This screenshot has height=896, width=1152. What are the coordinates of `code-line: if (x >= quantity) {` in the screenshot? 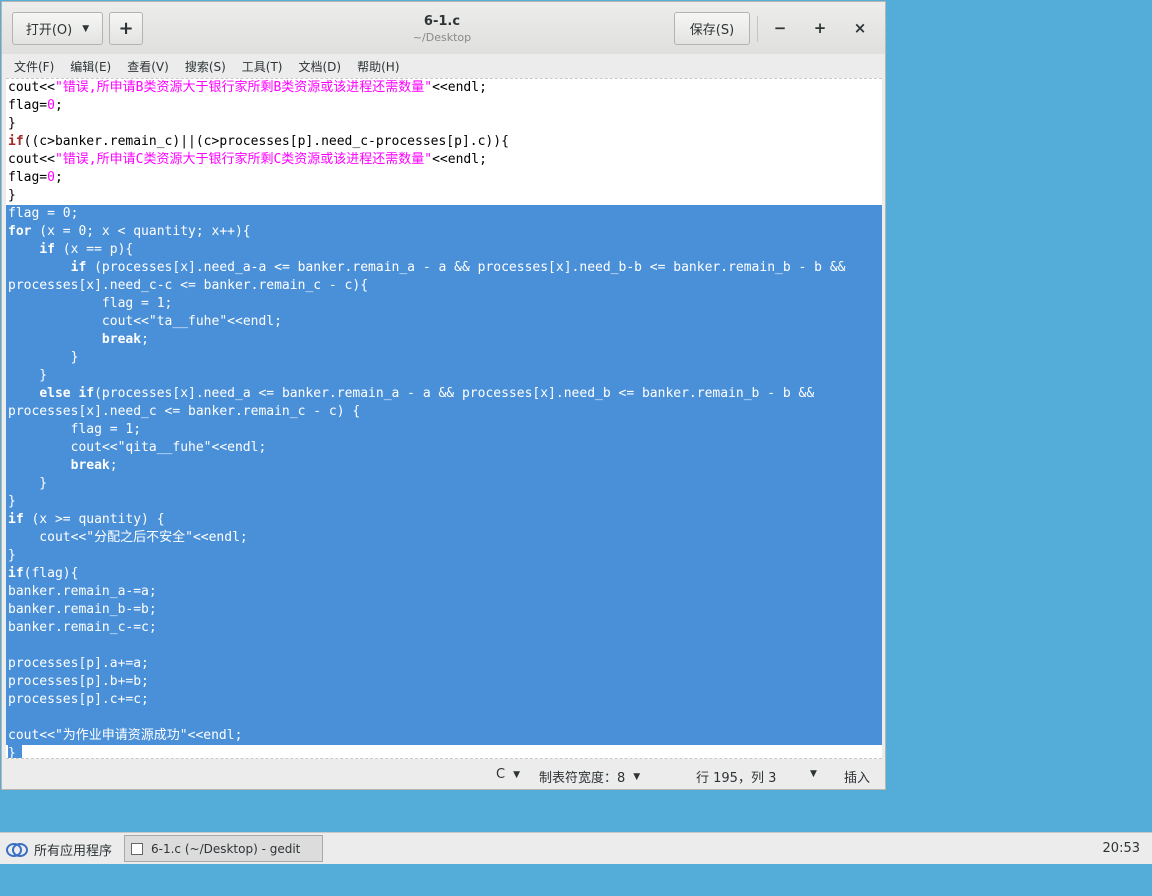 It's located at (444, 520).